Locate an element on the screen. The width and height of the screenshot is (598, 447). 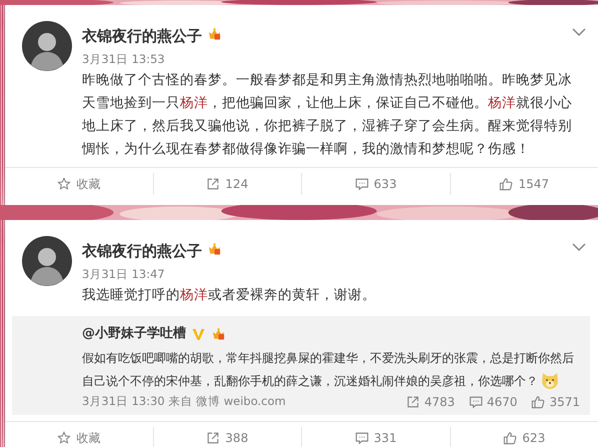
user-name: @小野妹子学吐槽 is located at coordinates (134, 334).